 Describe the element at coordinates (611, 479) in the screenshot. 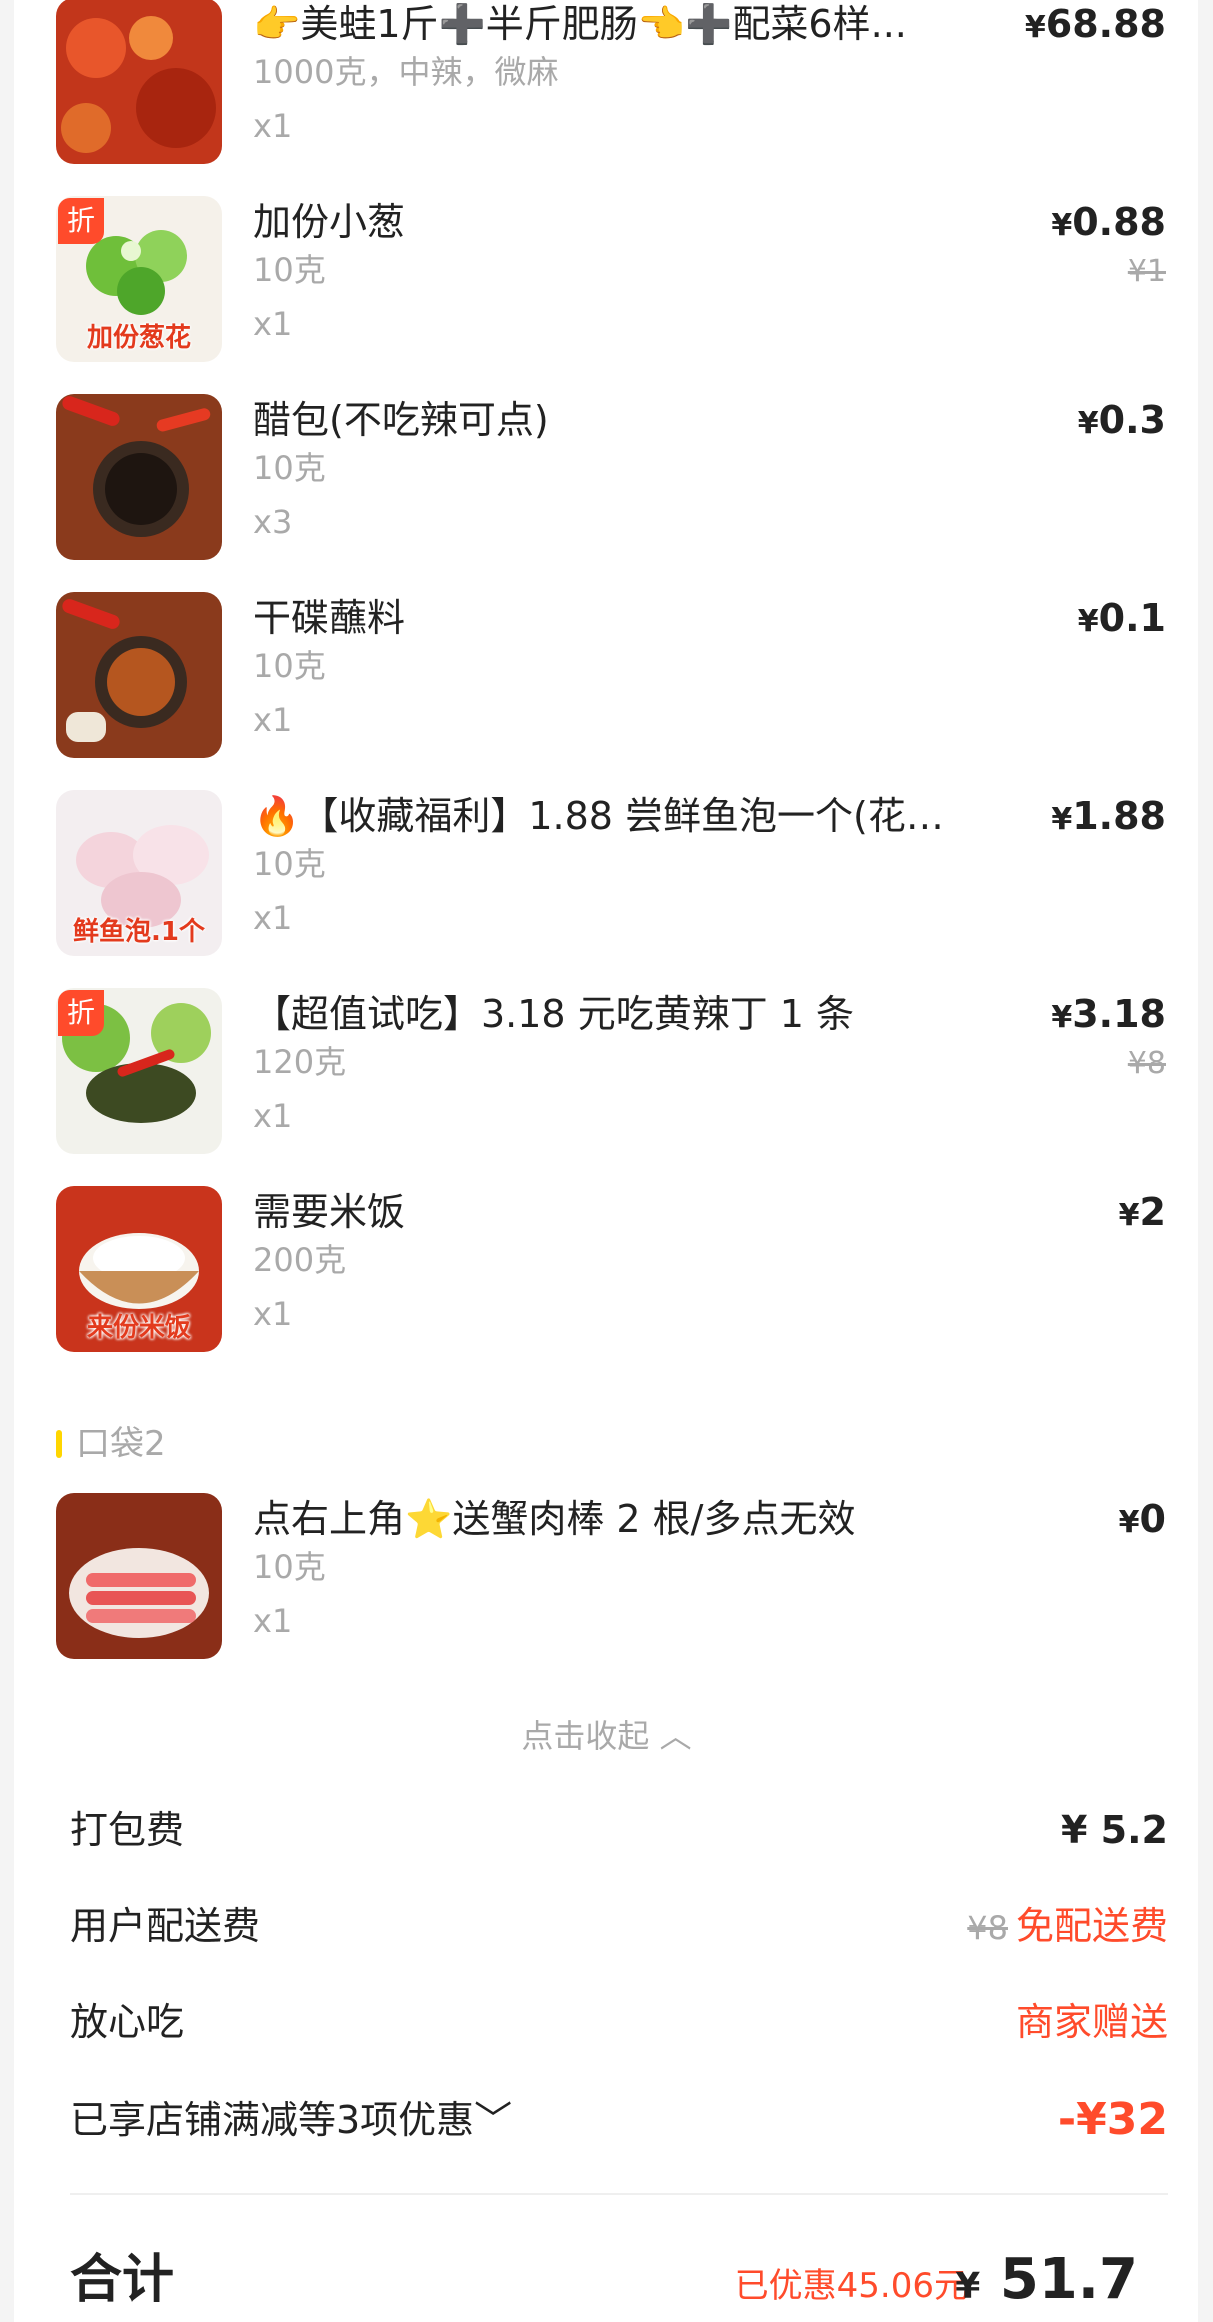

I see `list-item: 醋包(不吃辣可点) 10克 x3 ¥0.3` at that location.